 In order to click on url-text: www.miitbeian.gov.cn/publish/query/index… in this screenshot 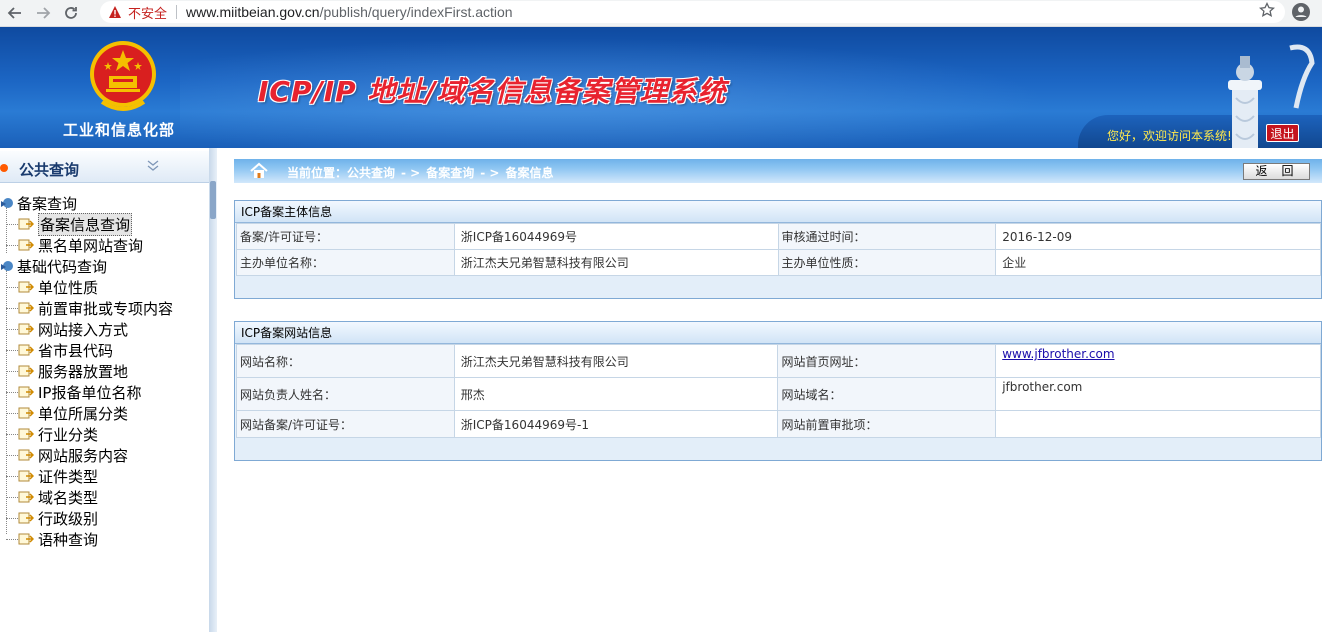, I will do `click(349, 12)`.